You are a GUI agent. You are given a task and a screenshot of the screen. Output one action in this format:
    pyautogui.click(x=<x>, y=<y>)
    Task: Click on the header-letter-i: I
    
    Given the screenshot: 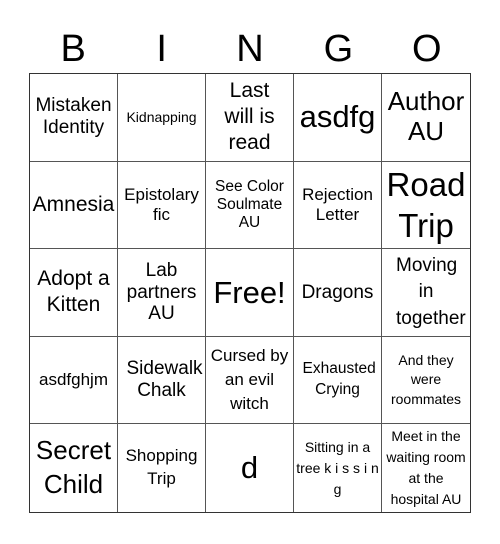 What is the action you would take?
    pyautogui.click(x=161, y=49)
    